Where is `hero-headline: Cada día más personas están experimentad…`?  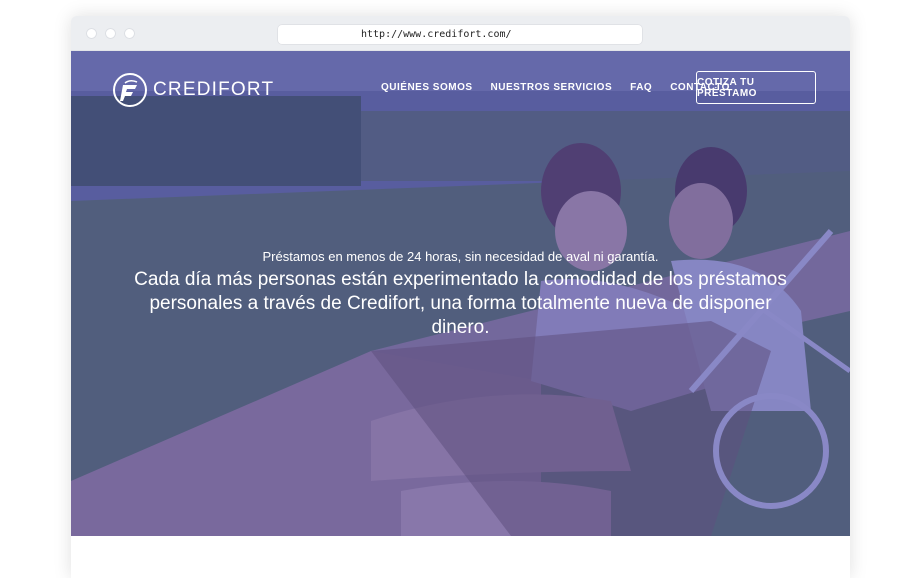 hero-headline: Cada día más personas están experimentad… is located at coordinates (460, 303).